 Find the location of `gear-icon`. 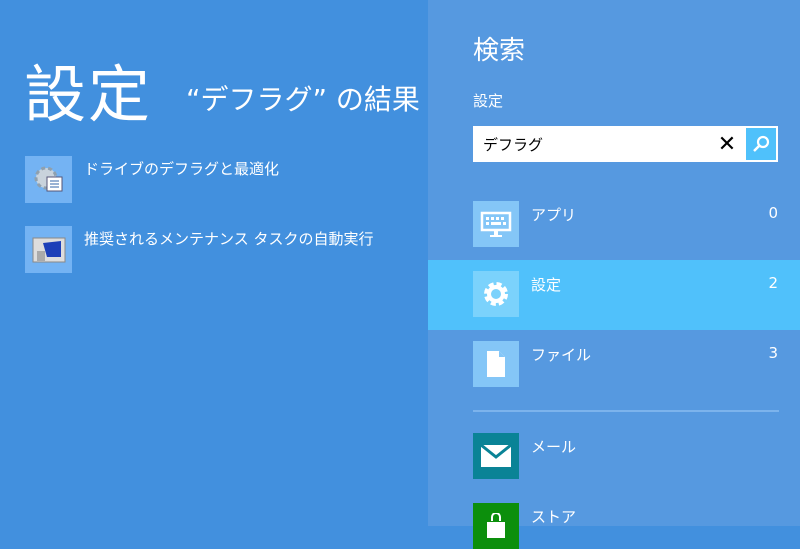

gear-icon is located at coordinates (496, 294).